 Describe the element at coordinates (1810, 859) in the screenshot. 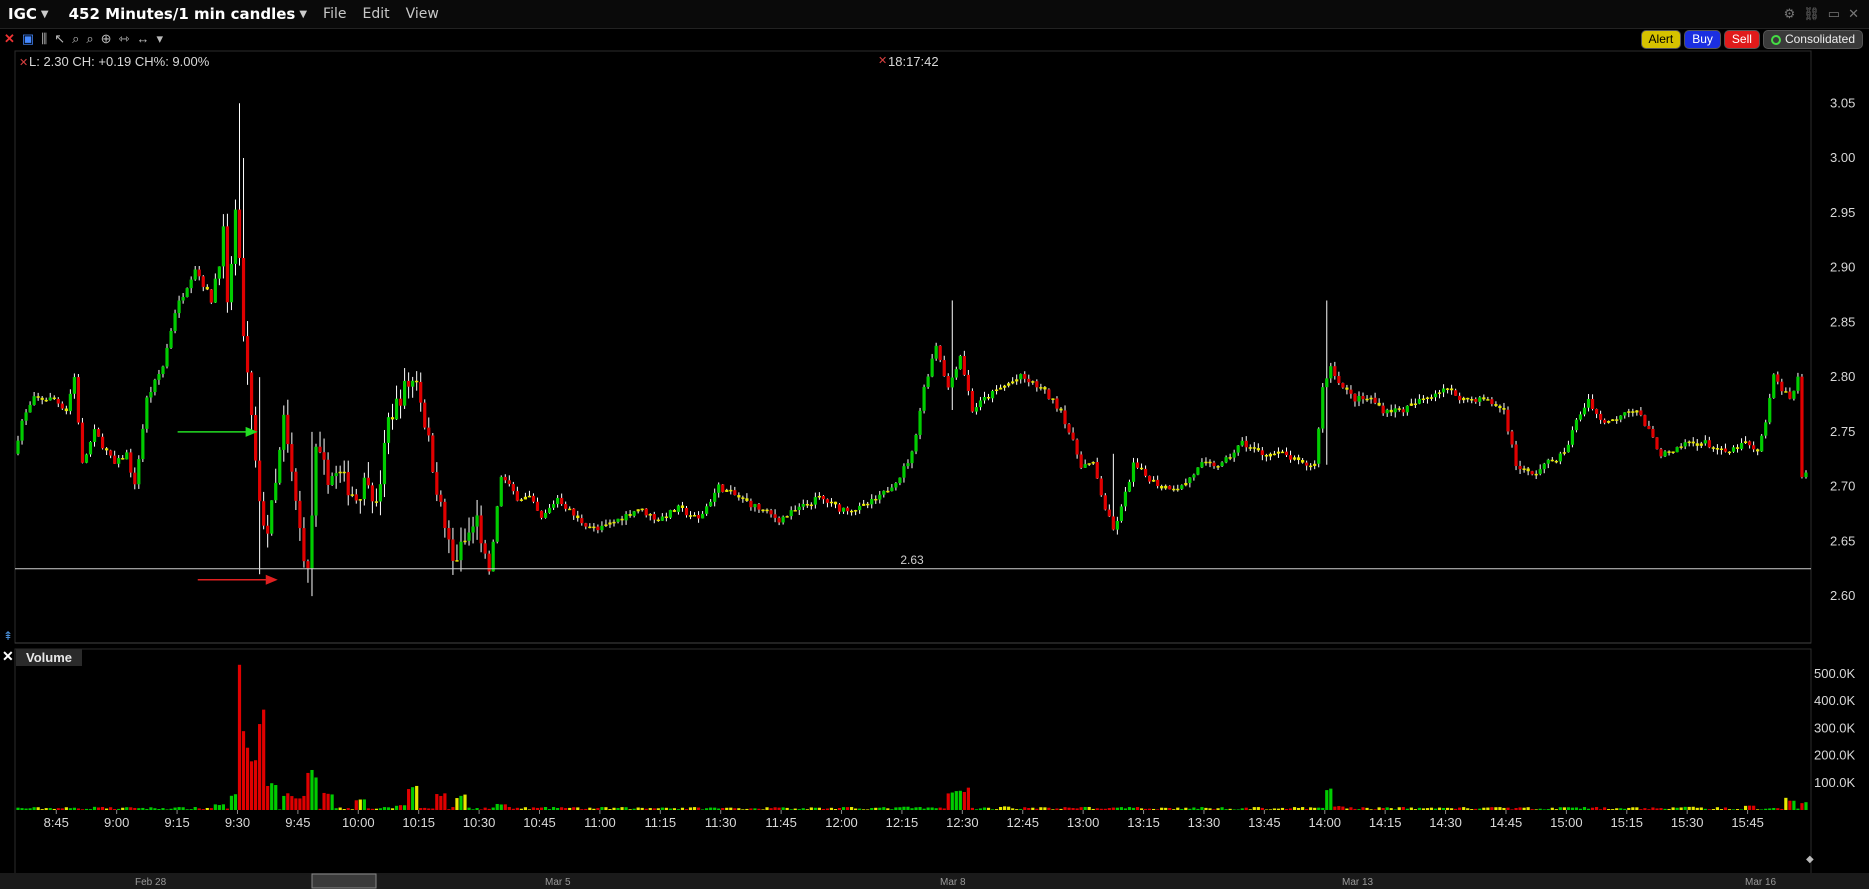

I see `scroll-right-icon: ◆` at that location.